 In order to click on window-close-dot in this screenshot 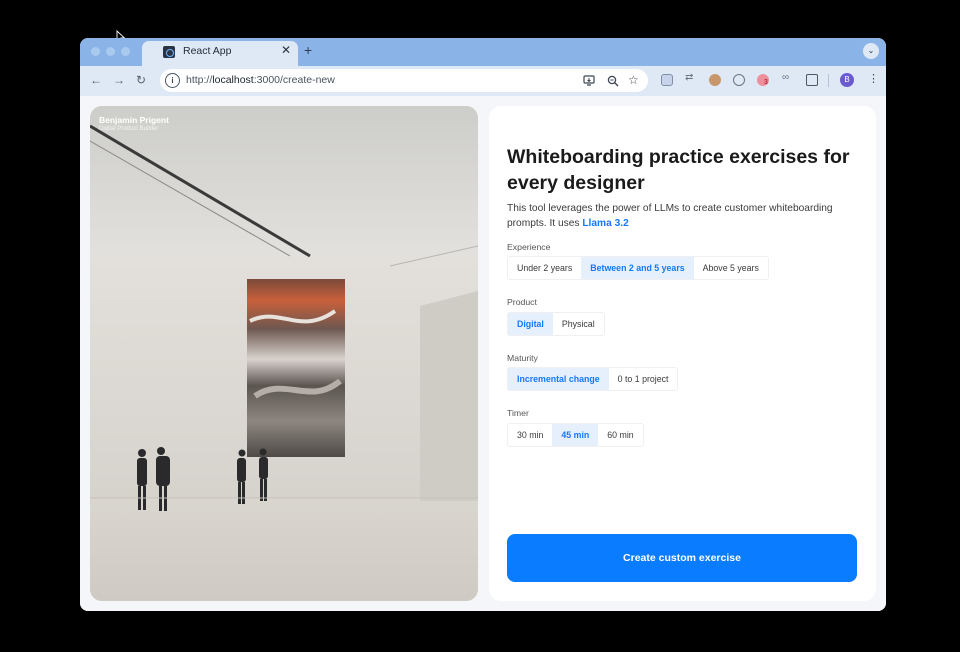, I will do `click(95, 51)`.